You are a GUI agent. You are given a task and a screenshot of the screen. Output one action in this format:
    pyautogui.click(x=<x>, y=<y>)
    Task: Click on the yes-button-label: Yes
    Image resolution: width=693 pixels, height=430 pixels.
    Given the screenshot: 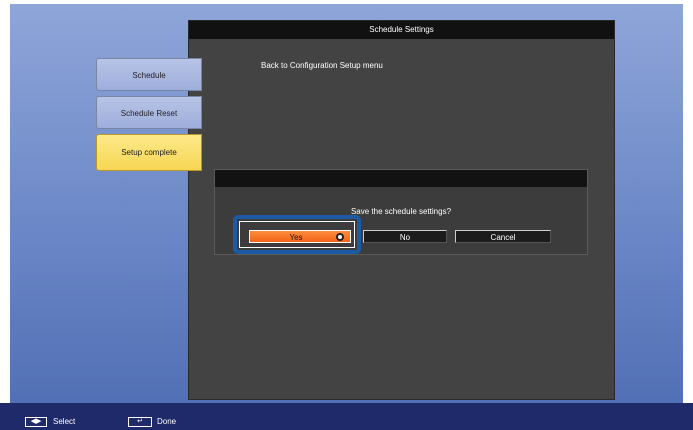 What is the action you would take?
    pyautogui.click(x=296, y=237)
    